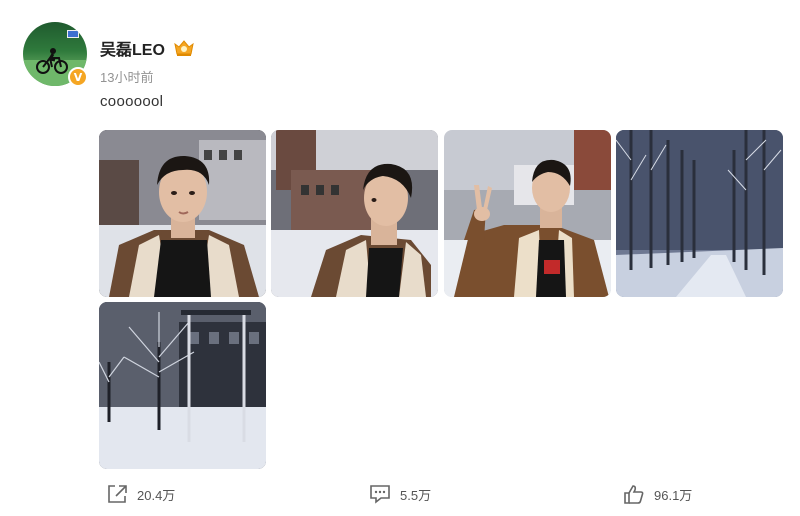 The image size is (800, 516). What do you see at coordinates (184, 48) in the screenshot?
I see `vip-crown-icon` at bounding box center [184, 48].